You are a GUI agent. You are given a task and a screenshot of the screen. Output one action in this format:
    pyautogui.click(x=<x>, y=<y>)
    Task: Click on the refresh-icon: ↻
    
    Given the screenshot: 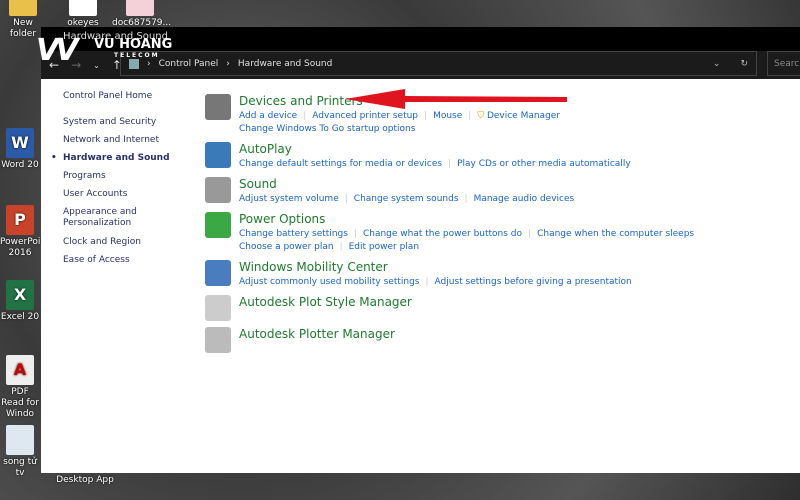 What is the action you would take?
    pyautogui.click(x=744, y=64)
    